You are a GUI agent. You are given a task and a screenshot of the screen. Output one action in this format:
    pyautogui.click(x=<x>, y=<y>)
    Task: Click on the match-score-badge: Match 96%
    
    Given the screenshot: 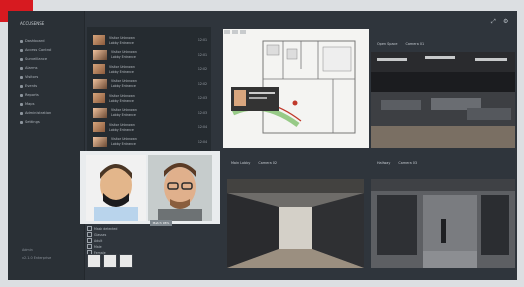 What is the action you would take?
    pyautogui.click(x=161, y=223)
    